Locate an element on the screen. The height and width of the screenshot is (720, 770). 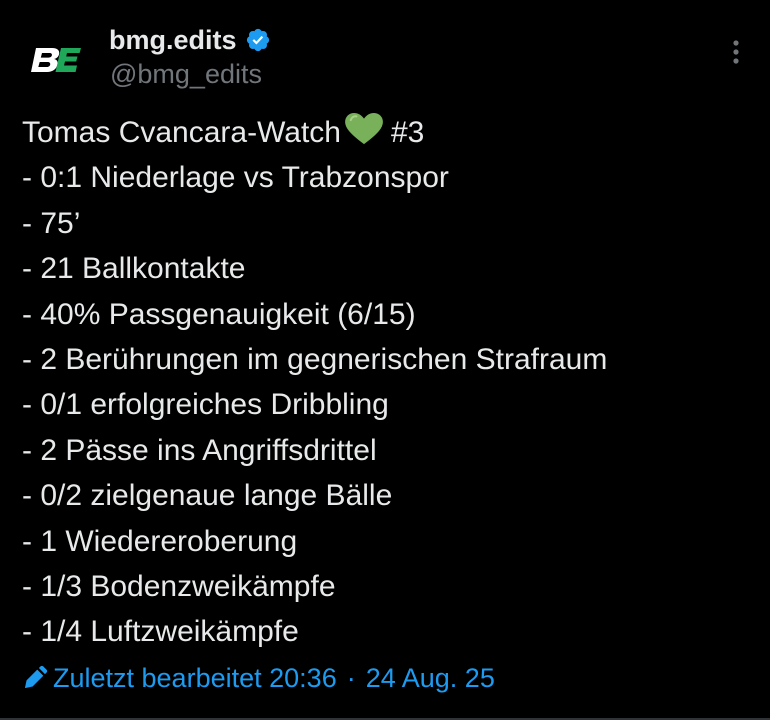
more-vertical-icon is located at coordinates (736, 52).